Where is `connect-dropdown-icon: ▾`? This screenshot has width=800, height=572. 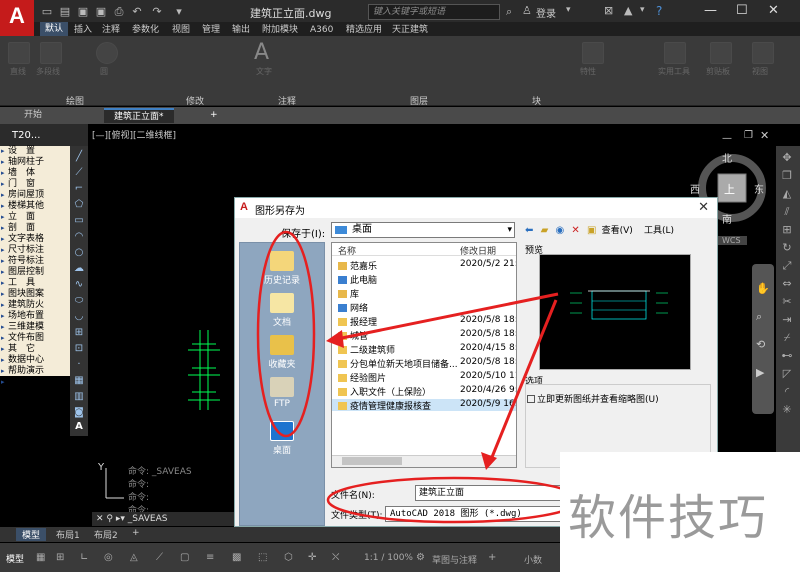
connect-dropdown-icon: ▾ is located at coordinates (642, 10).